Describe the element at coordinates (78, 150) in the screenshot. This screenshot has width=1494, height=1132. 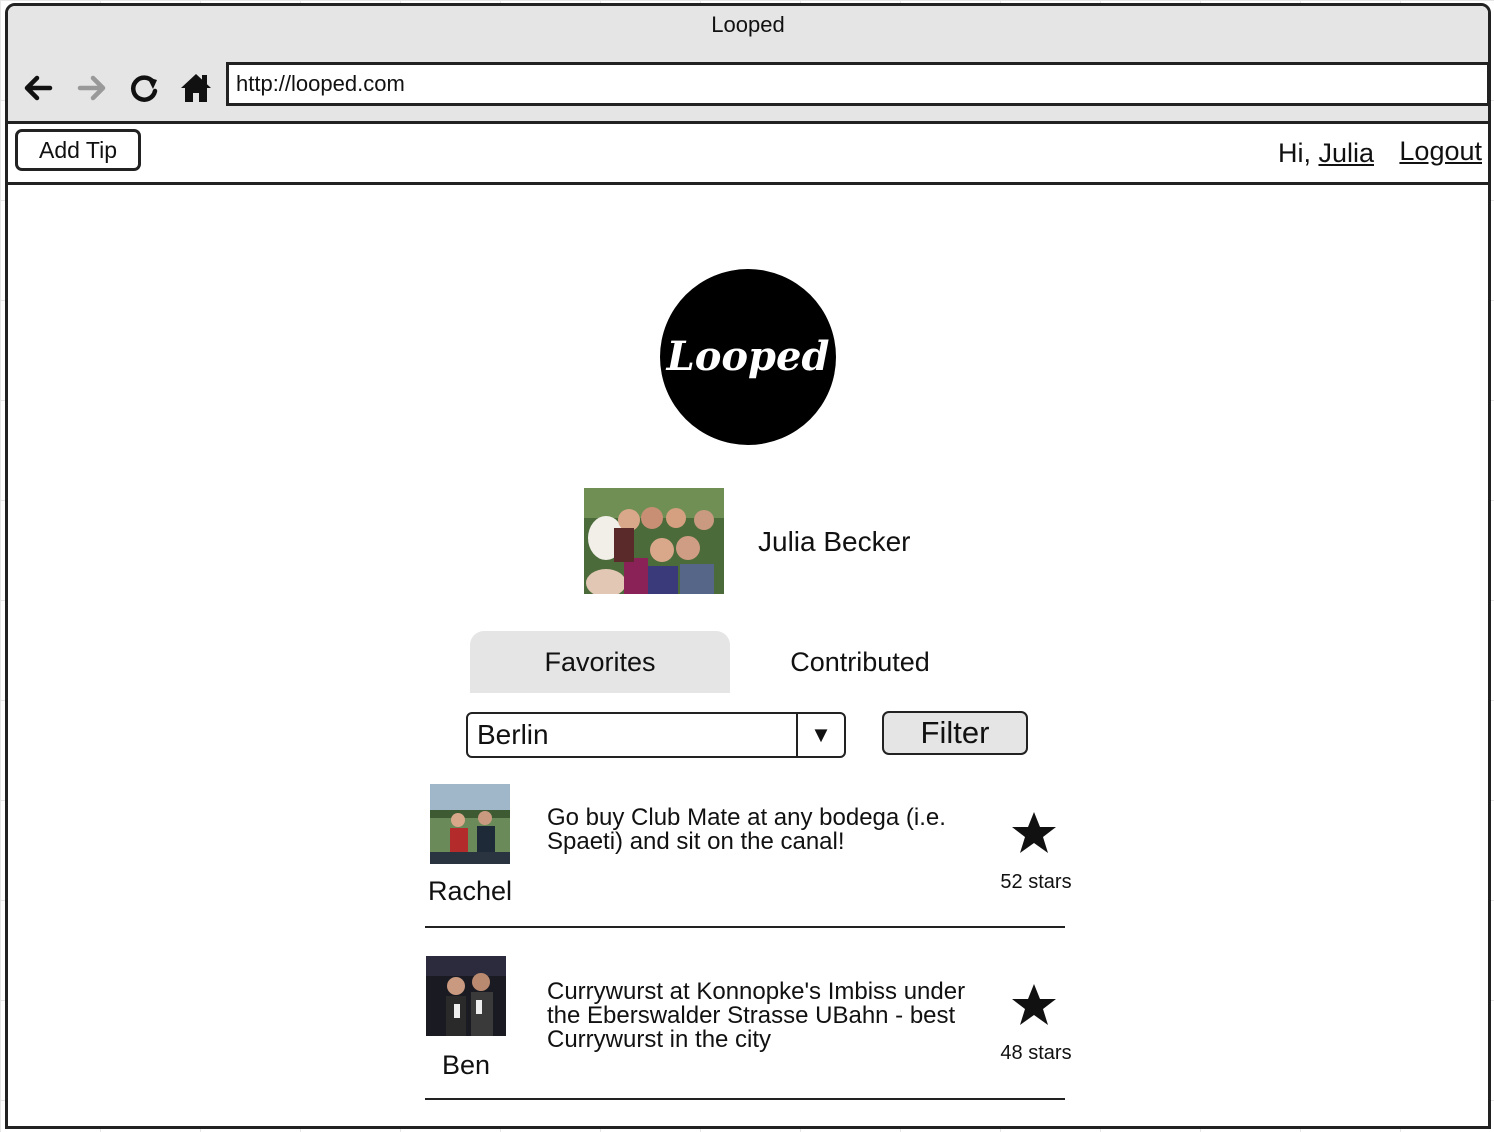
I see `add-tip-button: Add Tip` at that location.